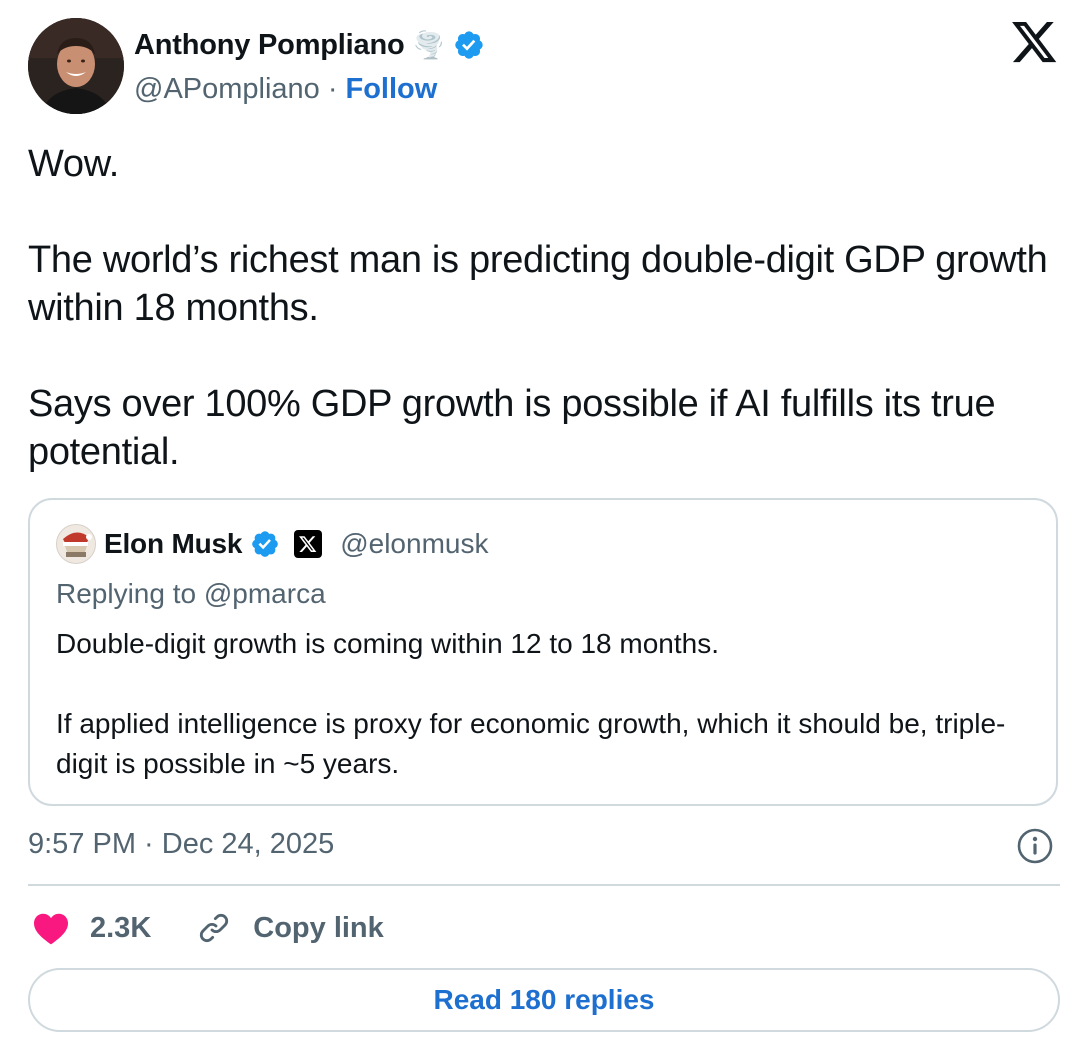  What do you see at coordinates (318, 927) in the screenshot?
I see `copy-link-label: Copy link` at bounding box center [318, 927].